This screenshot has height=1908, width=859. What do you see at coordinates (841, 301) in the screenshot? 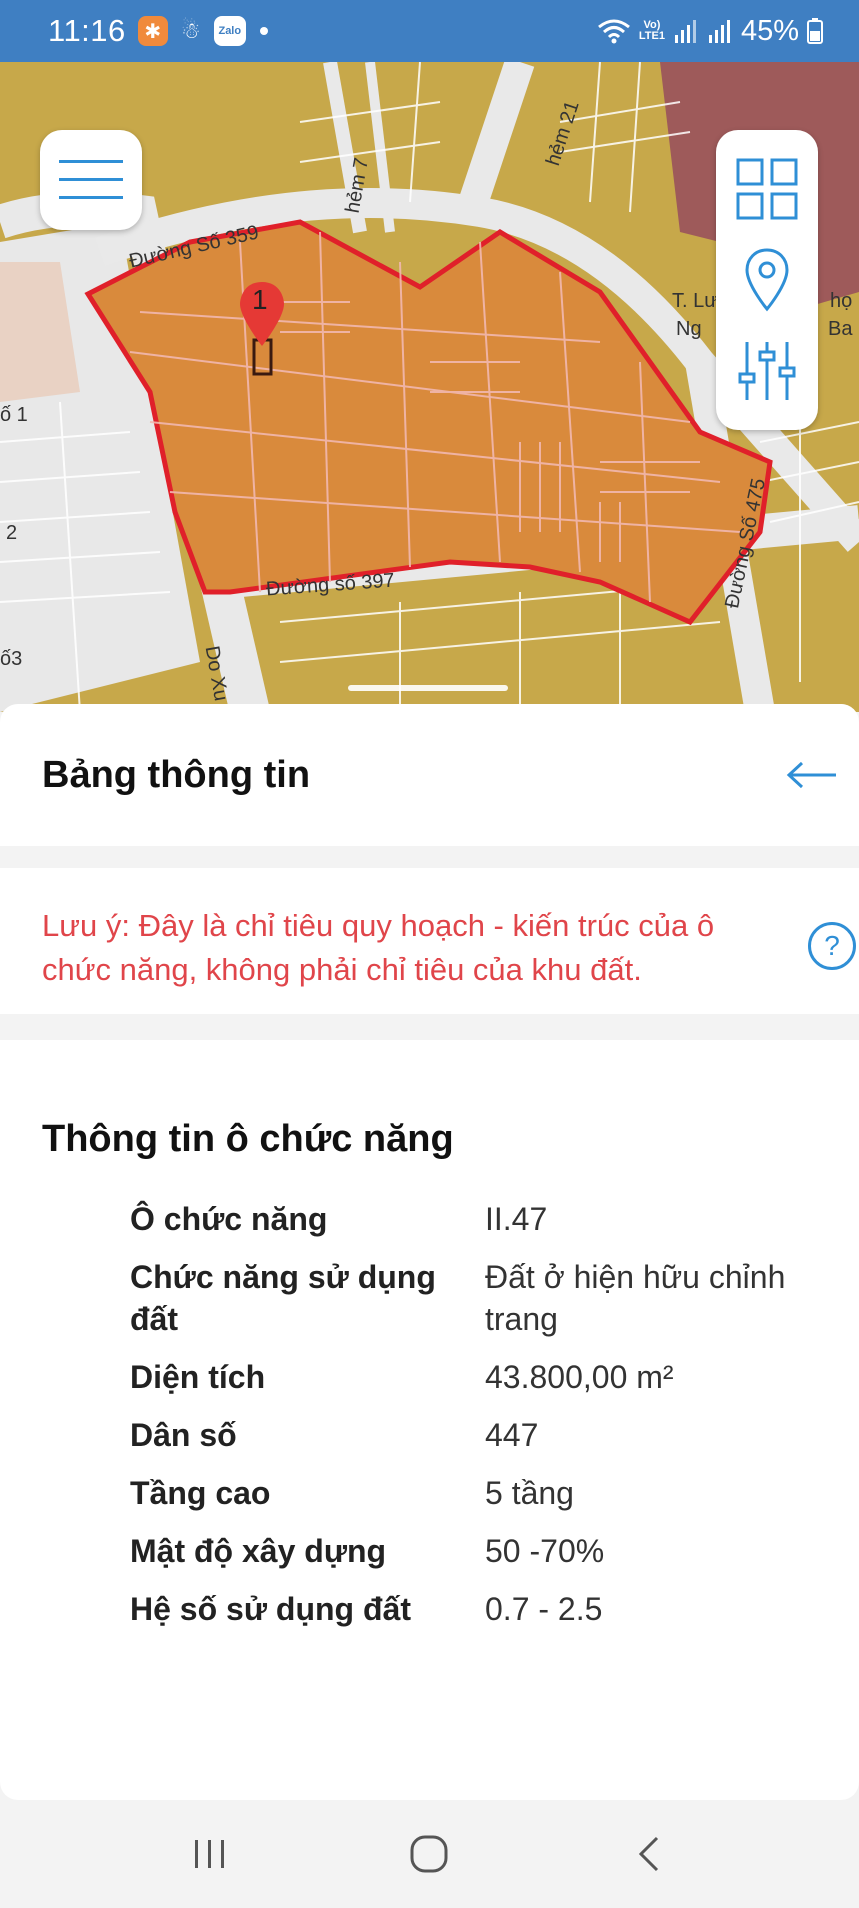
I see `map-poi-label: họ` at bounding box center [841, 301].